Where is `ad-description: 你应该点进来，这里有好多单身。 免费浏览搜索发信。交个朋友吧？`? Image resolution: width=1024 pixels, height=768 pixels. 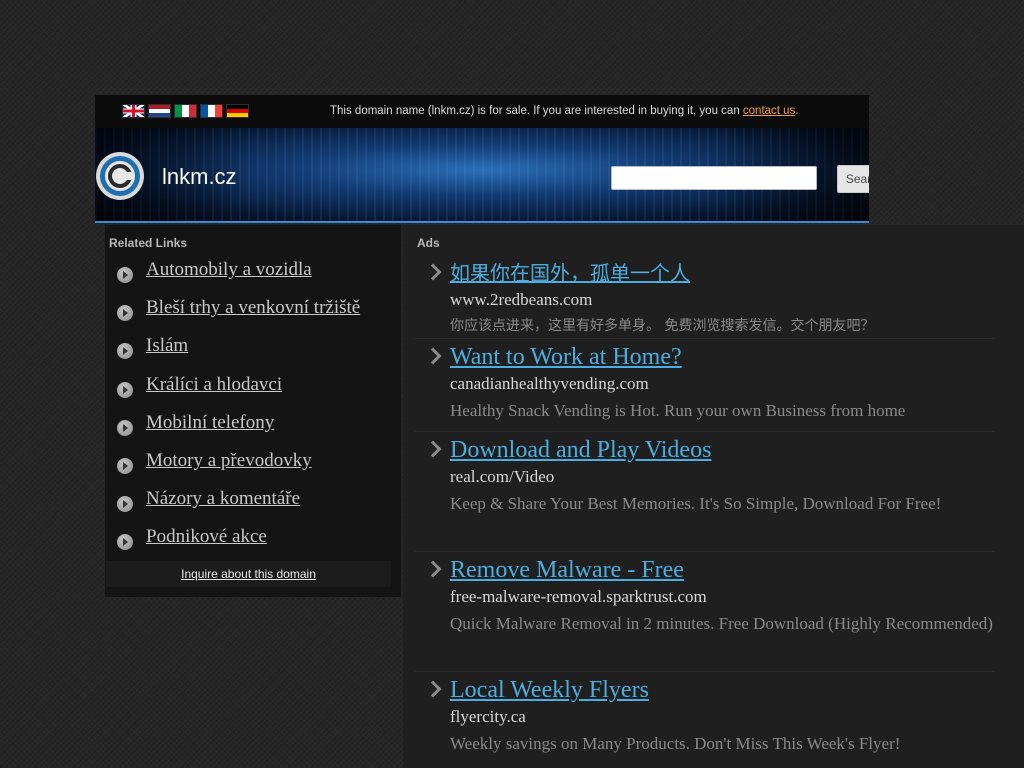 ad-description: 你应该点进来，这里有好多单身。 免费浏览搜索发信。交个朋友吧？ is located at coordinates (662, 326).